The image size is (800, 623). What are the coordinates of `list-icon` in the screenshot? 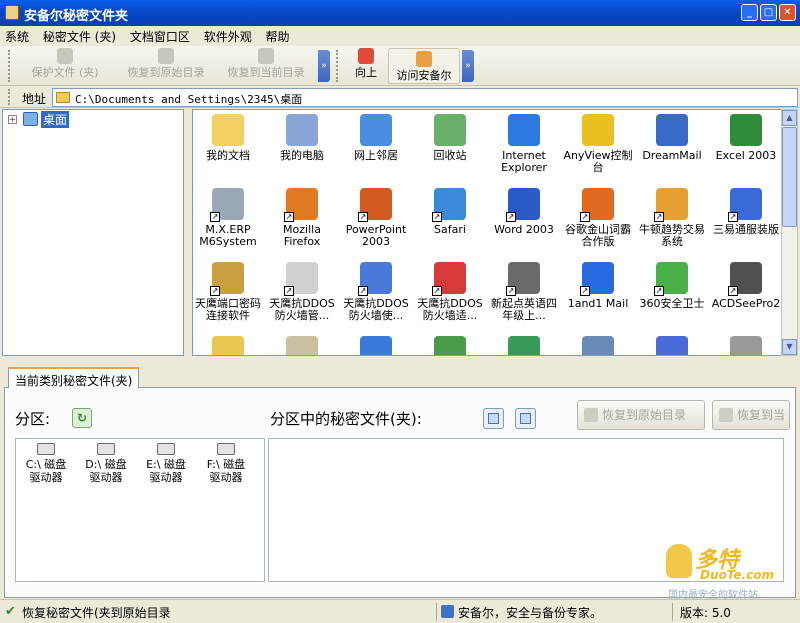 It's located at (525, 418).